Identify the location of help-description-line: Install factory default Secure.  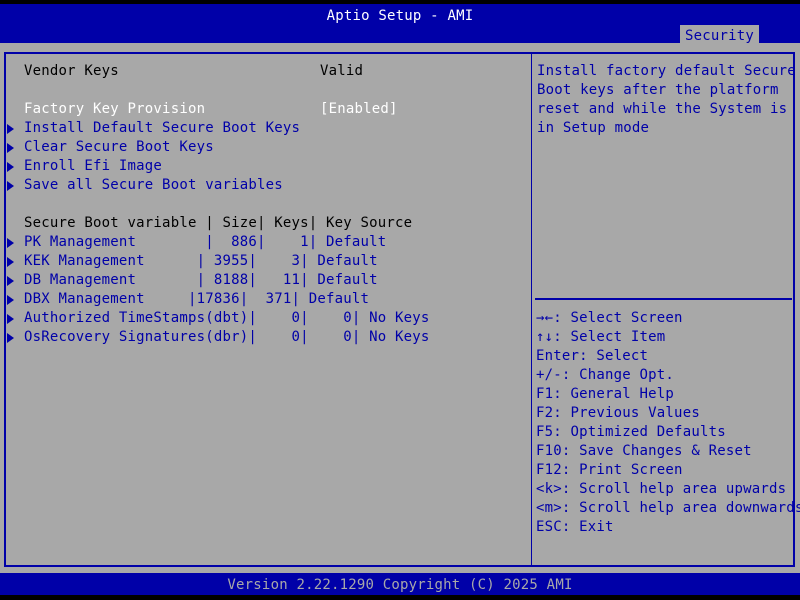
(666, 71).